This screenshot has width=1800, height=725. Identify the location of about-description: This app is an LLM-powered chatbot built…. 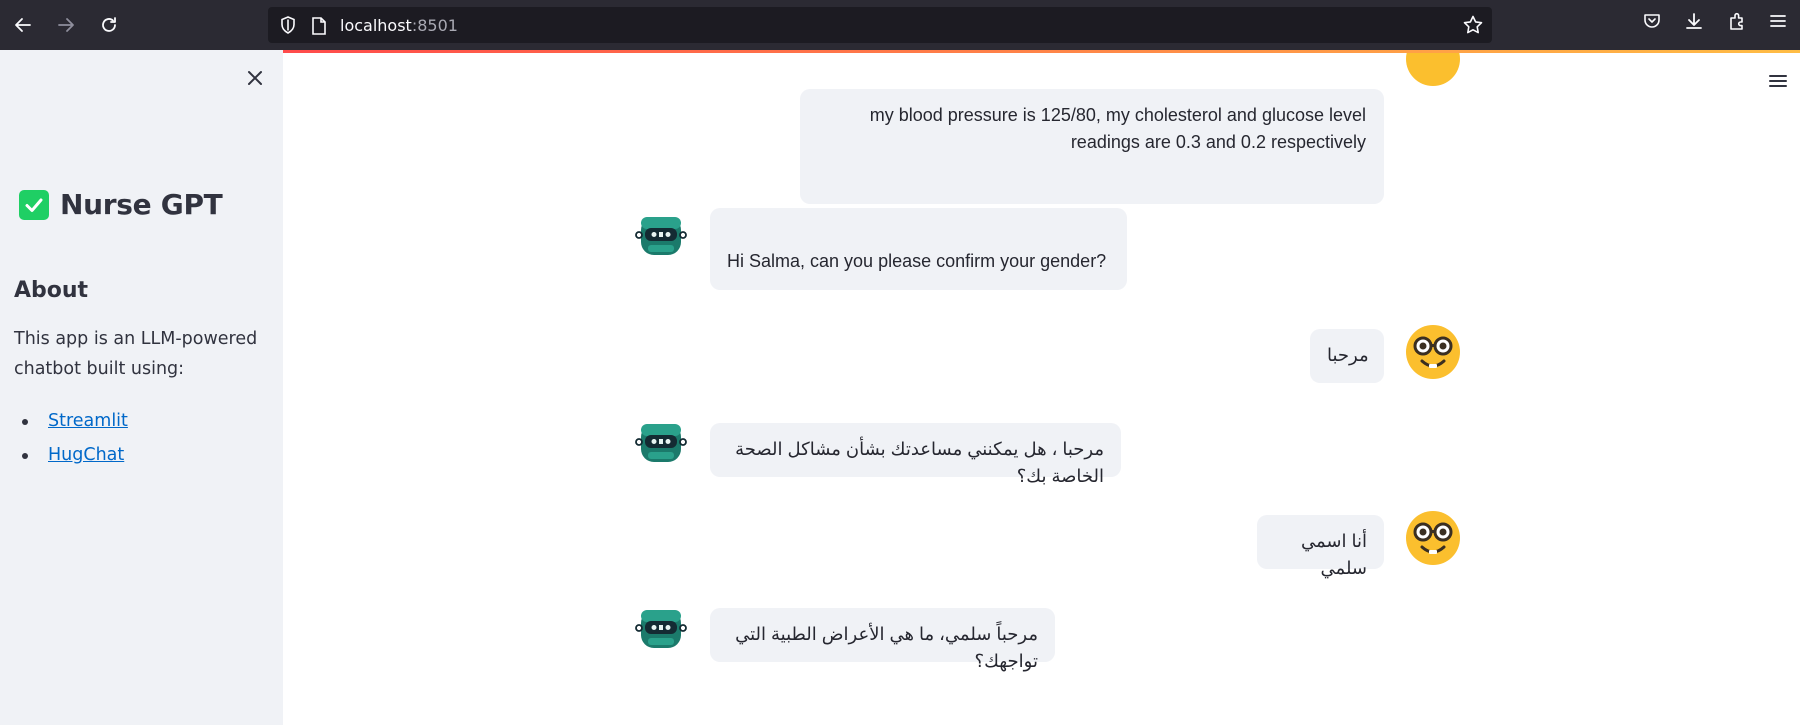
(136, 354).